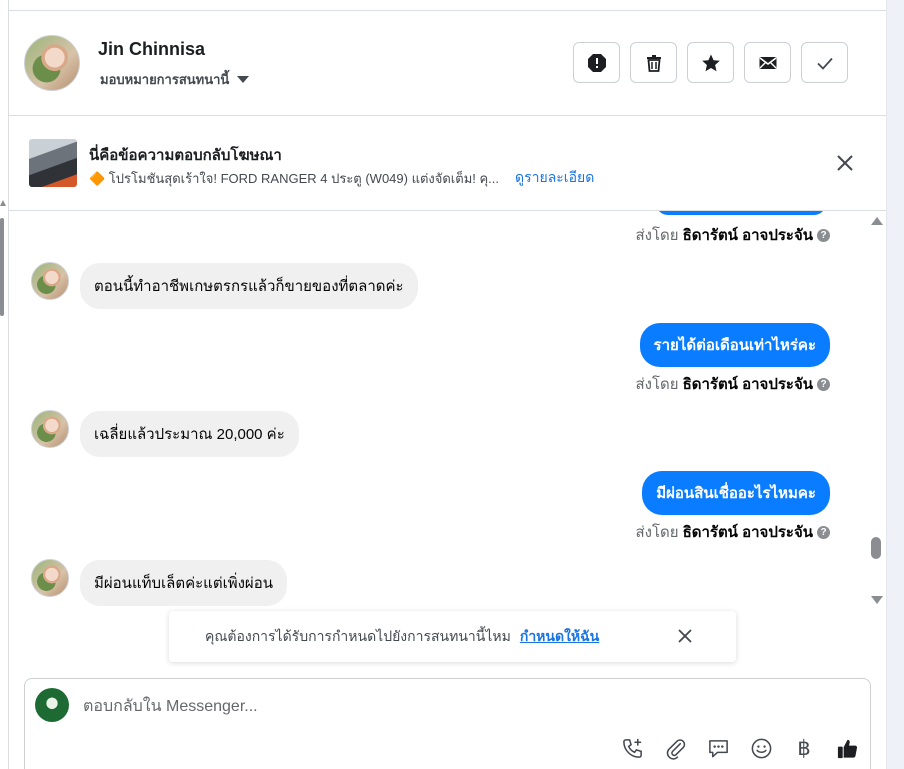 This screenshot has height=769, width=904. What do you see at coordinates (53, 163) in the screenshot?
I see `ad-thumbnail` at bounding box center [53, 163].